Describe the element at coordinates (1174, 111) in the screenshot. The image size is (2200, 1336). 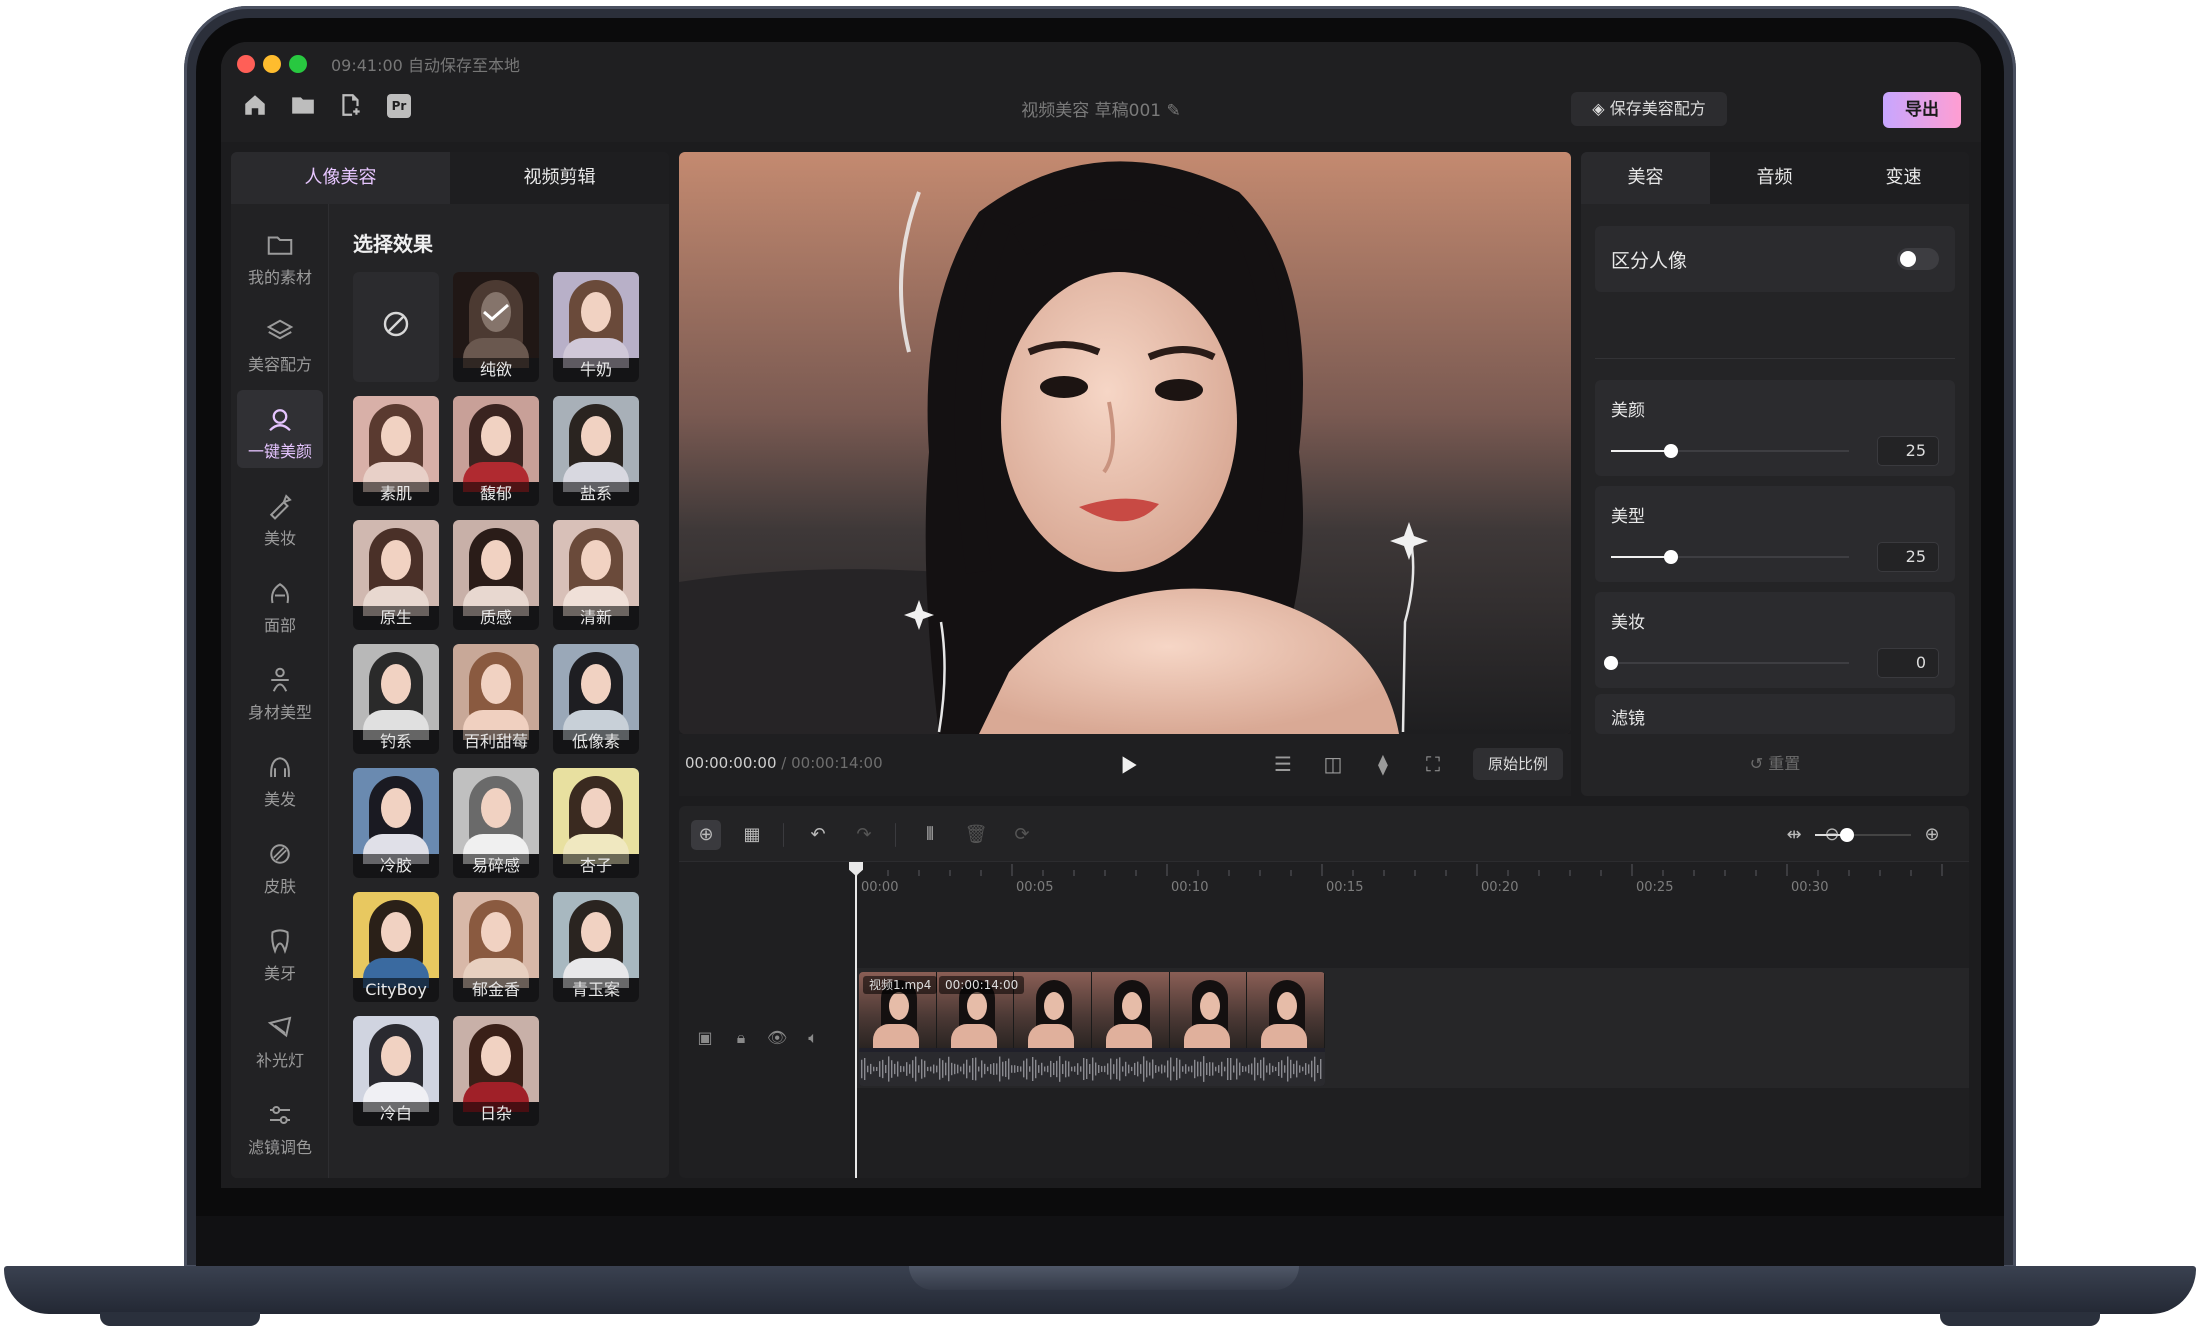
I see `edit-pencil-icon: ✎` at that location.